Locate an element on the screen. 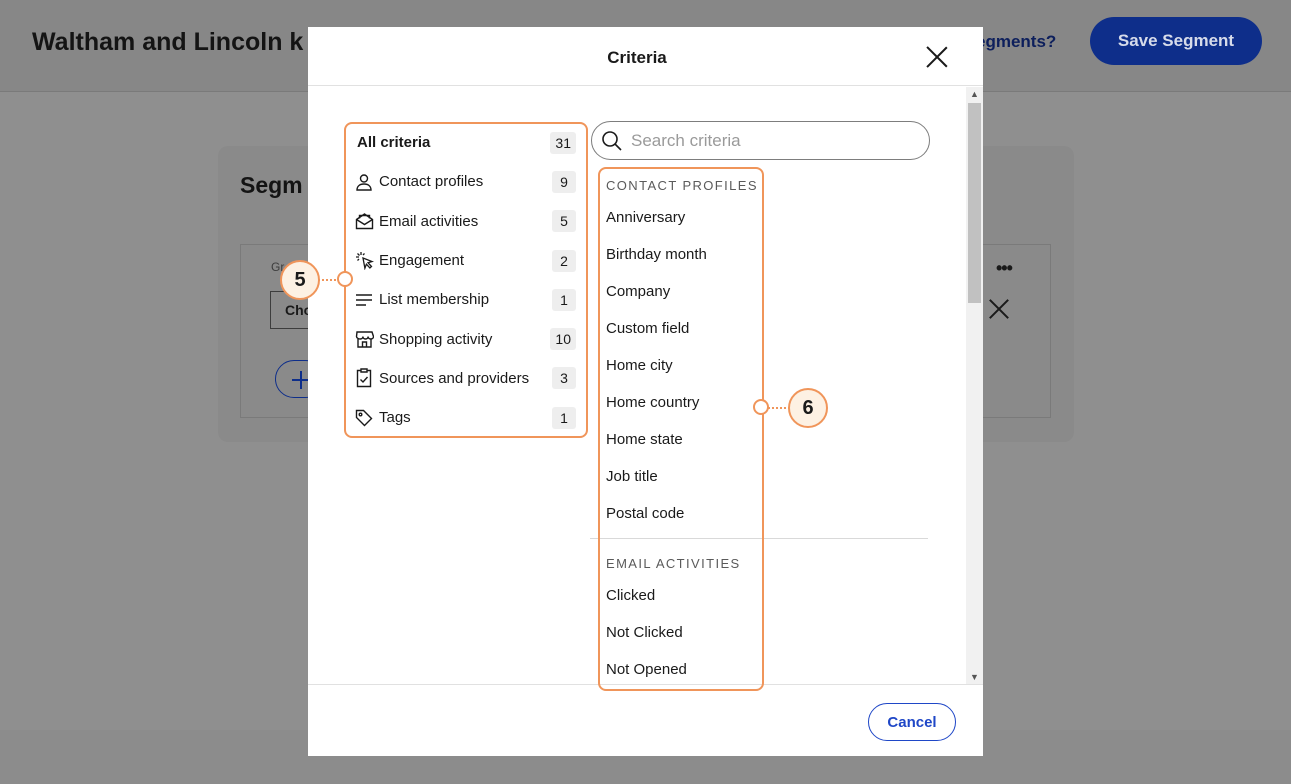 The image size is (1291, 784). remove-group-icon is located at coordinates (999, 309).